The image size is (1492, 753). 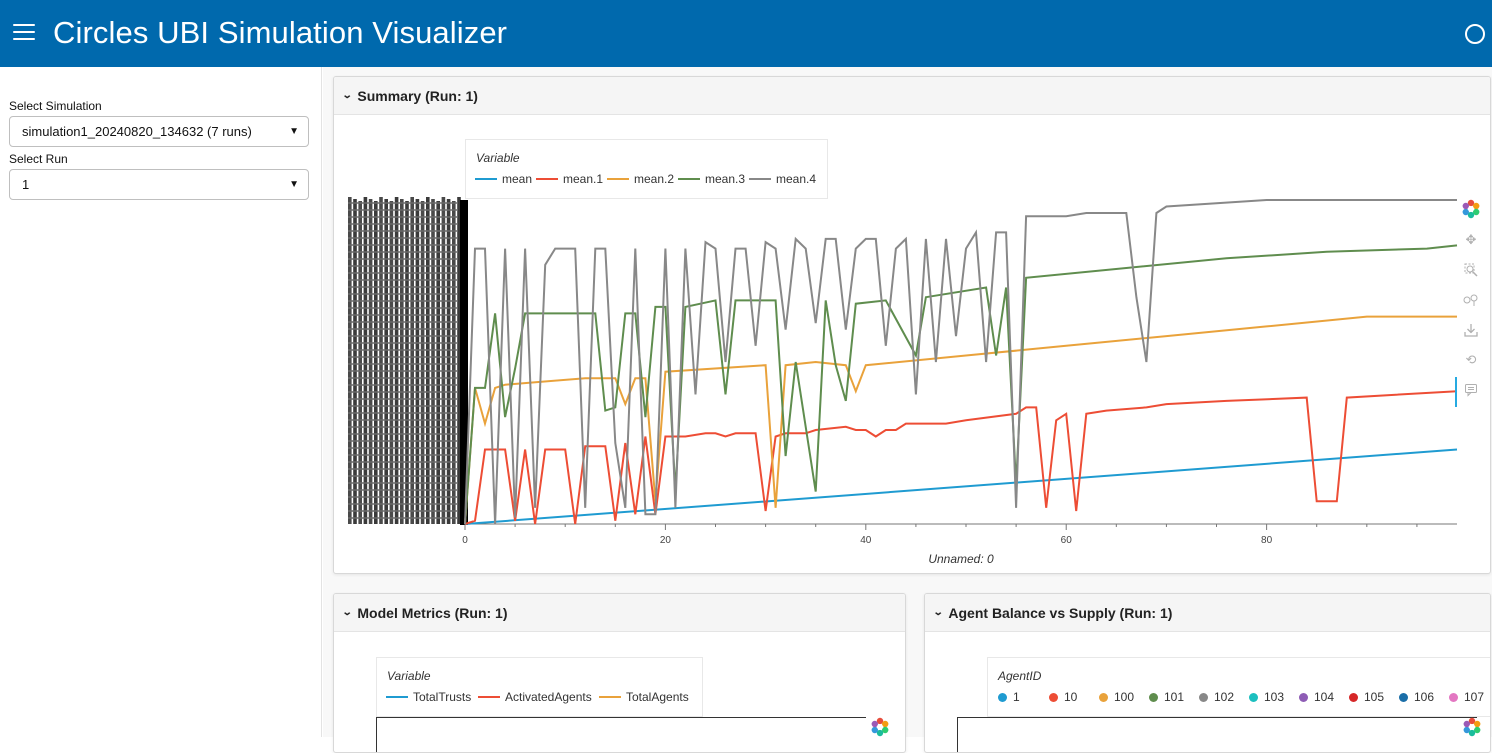 I want to click on hover-icon, so click(x=1471, y=390).